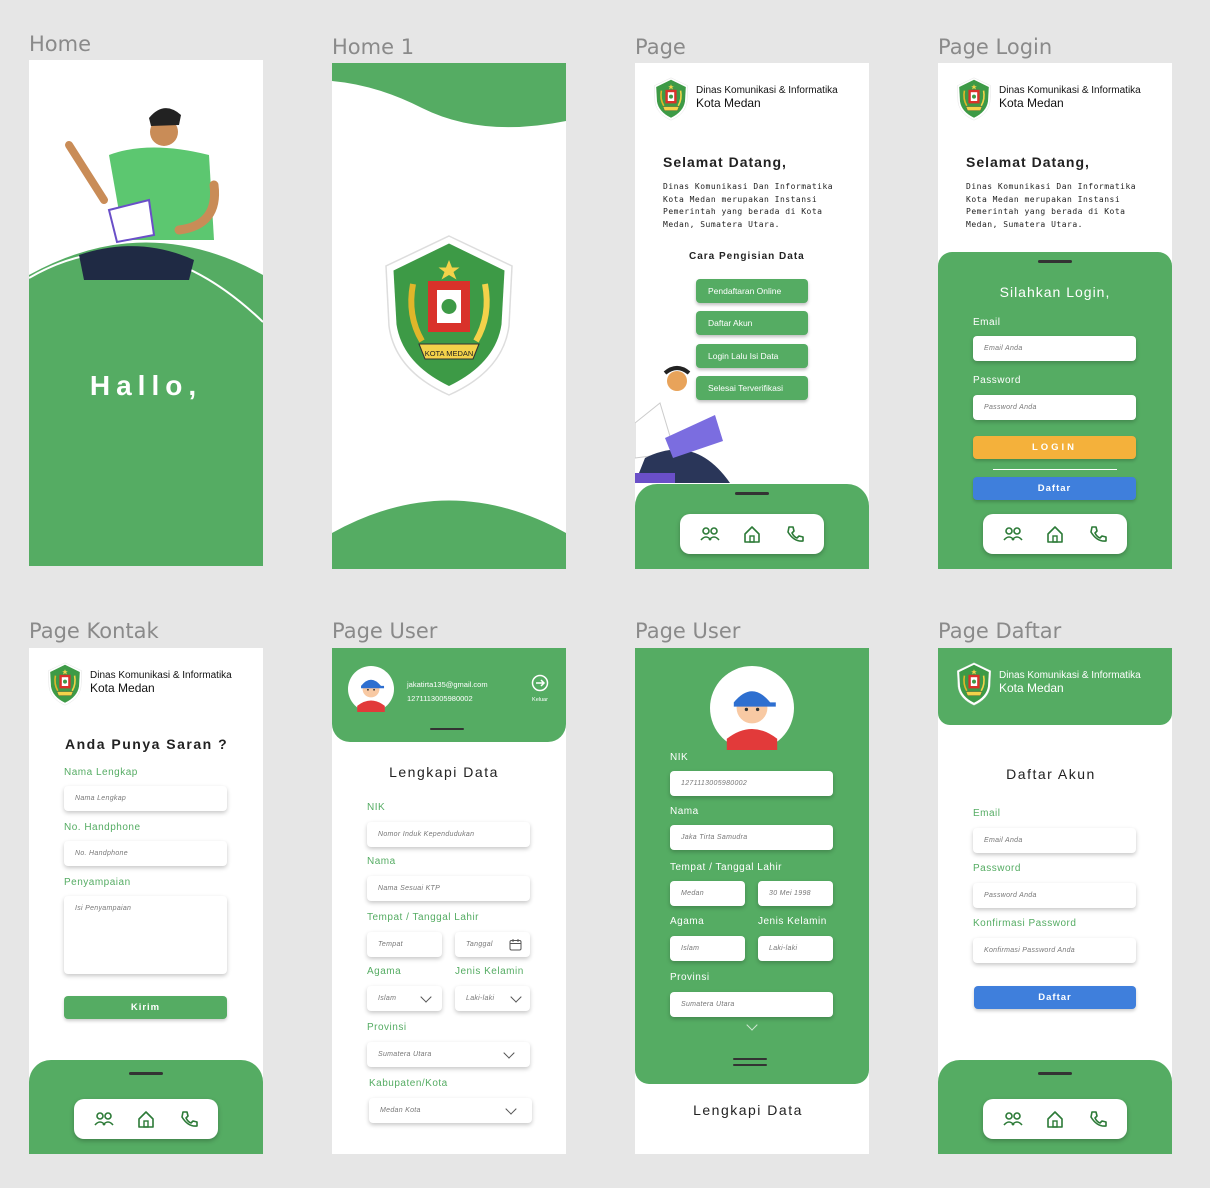 The height and width of the screenshot is (1188, 1210). I want to click on kontak-title: Anda Punya Saran ?, so click(147, 744).